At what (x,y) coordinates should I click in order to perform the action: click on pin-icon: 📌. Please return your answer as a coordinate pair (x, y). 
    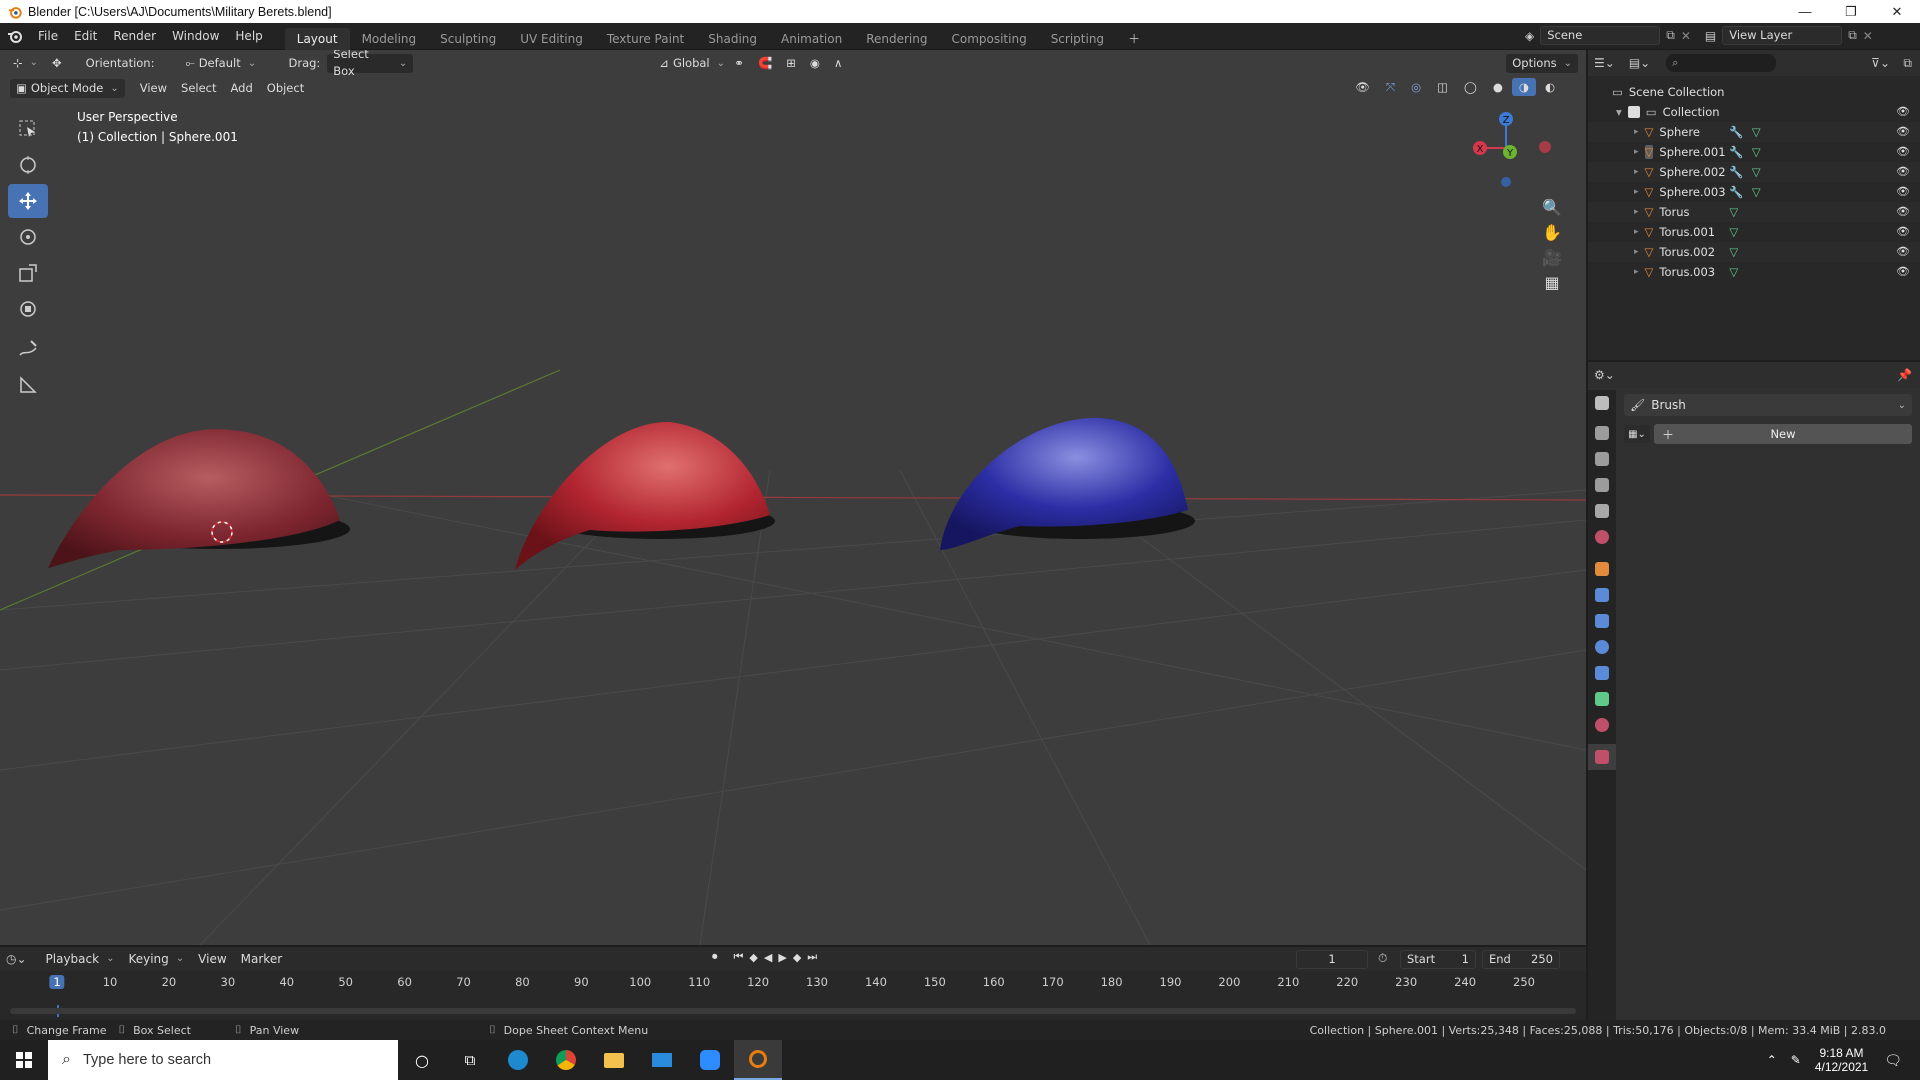
    Looking at the image, I should click on (1904, 375).